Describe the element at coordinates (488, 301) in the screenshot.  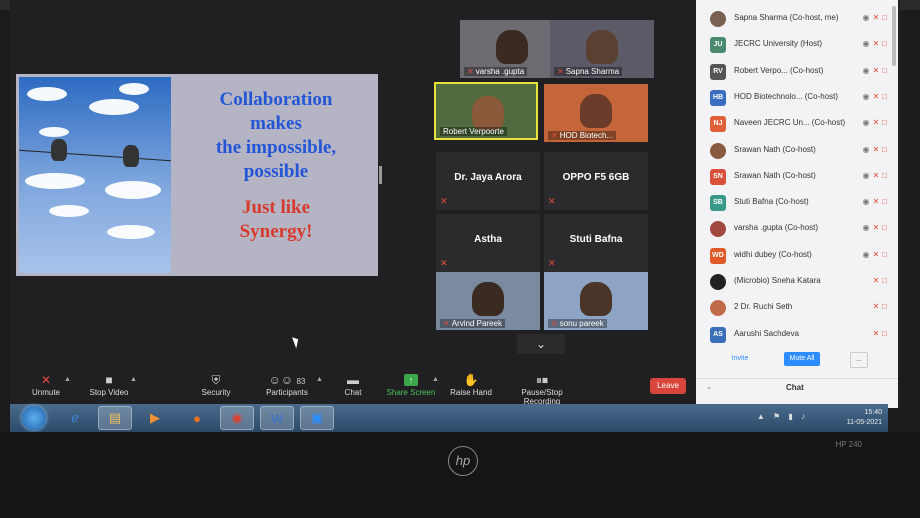
I see `video-tile: ✕ Arvind Pareek` at that location.